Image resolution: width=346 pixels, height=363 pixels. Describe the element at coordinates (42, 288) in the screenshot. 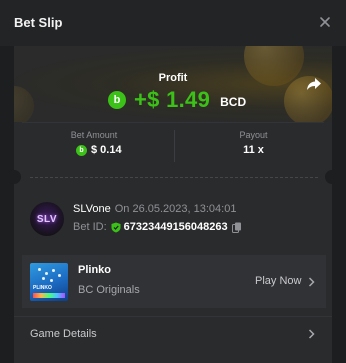

I see `thumbnail-text: PLINKO` at that location.